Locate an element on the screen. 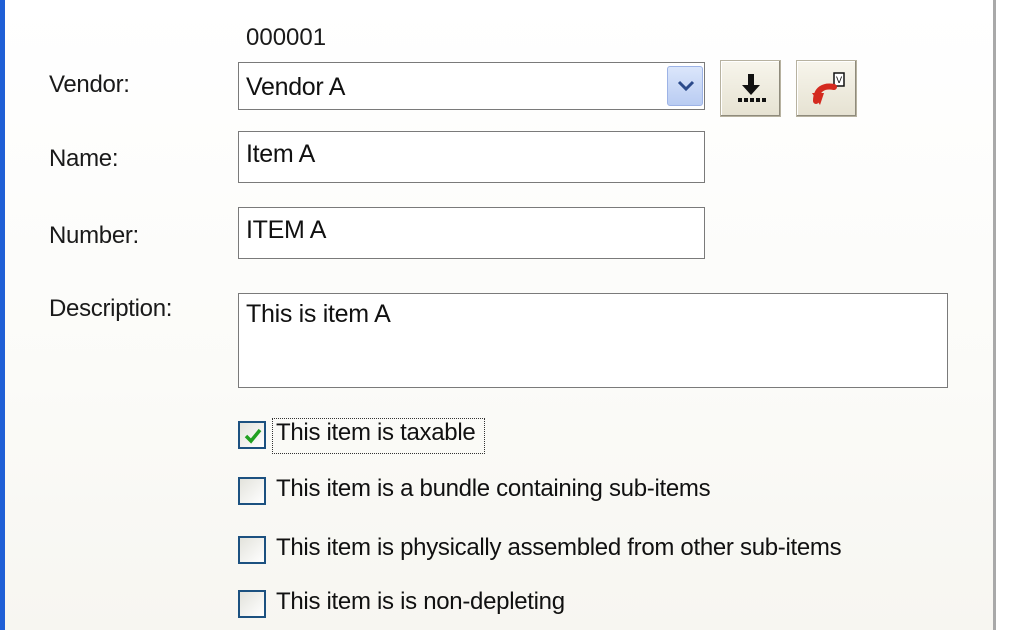 Image resolution: width=1020 pixels, height=630 pixels. name-field: Item A is located at coordinates (471, 157).